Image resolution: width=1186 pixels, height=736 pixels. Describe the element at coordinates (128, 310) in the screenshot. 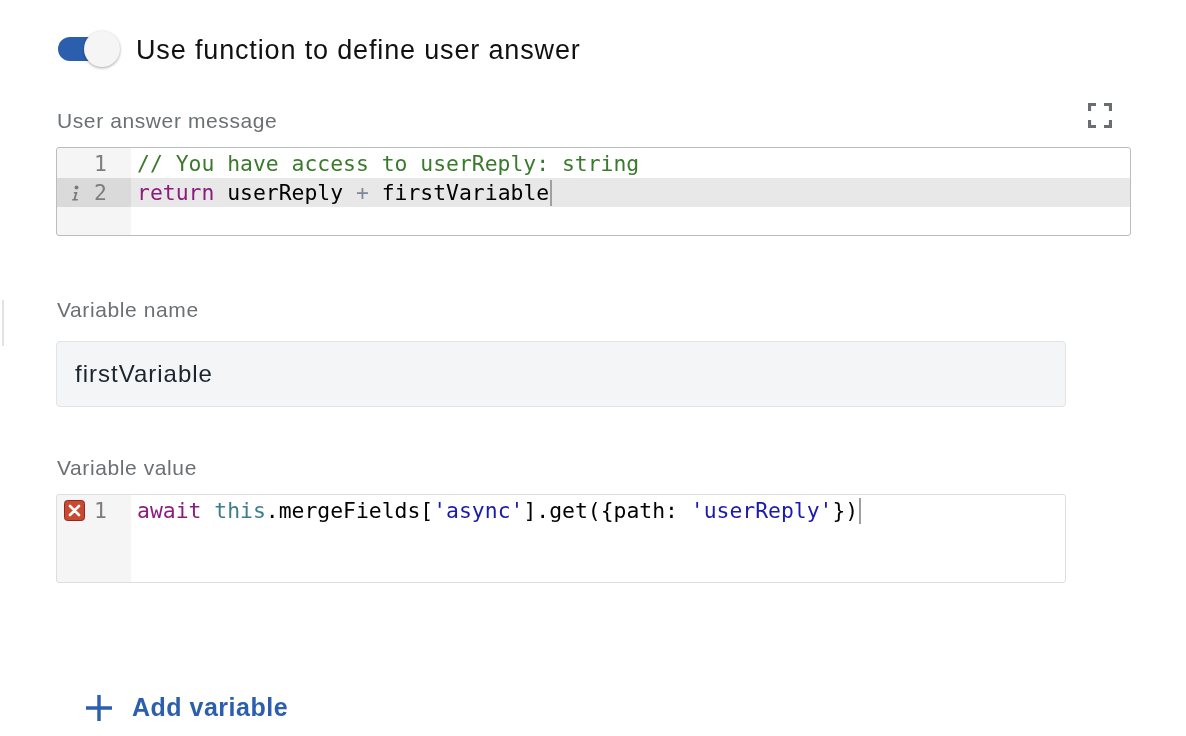

I see `field-label: Variable name` at that location.